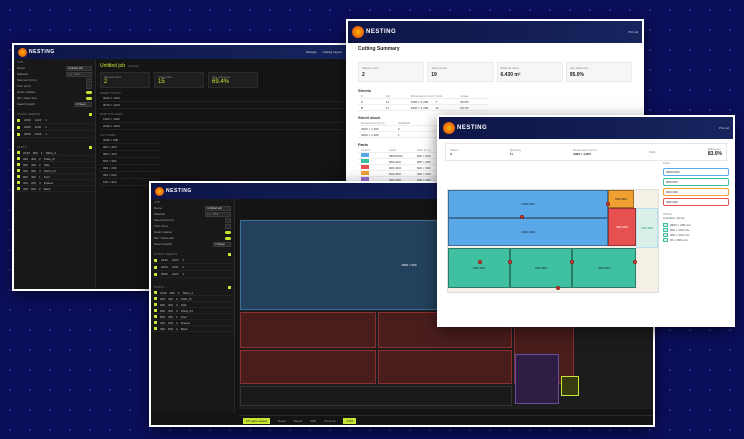 Image resolution: width=744 pixels, height=439 pixels. What do you see at coordinates (329, 421) in the screenshot?
I see `print-cut-button: Print cut` at bounding box center [329, 421].